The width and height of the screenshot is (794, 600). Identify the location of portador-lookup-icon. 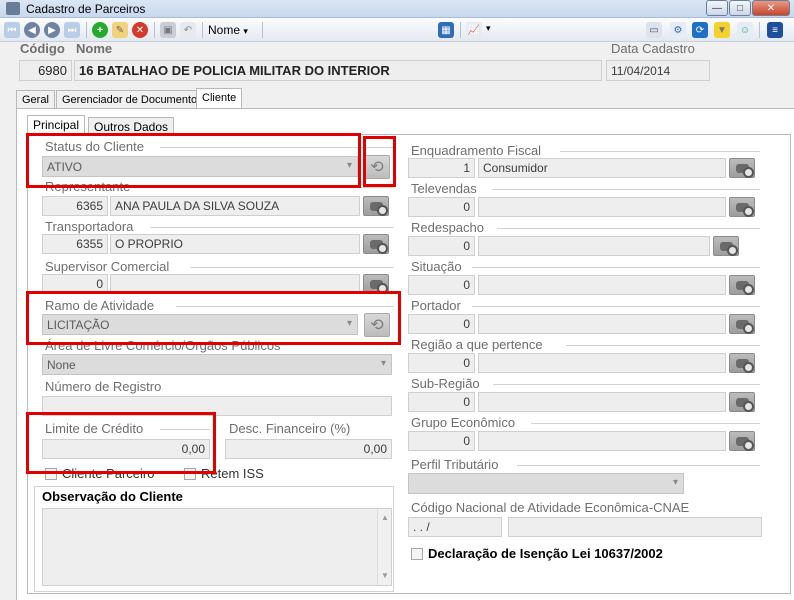
(742, 324).